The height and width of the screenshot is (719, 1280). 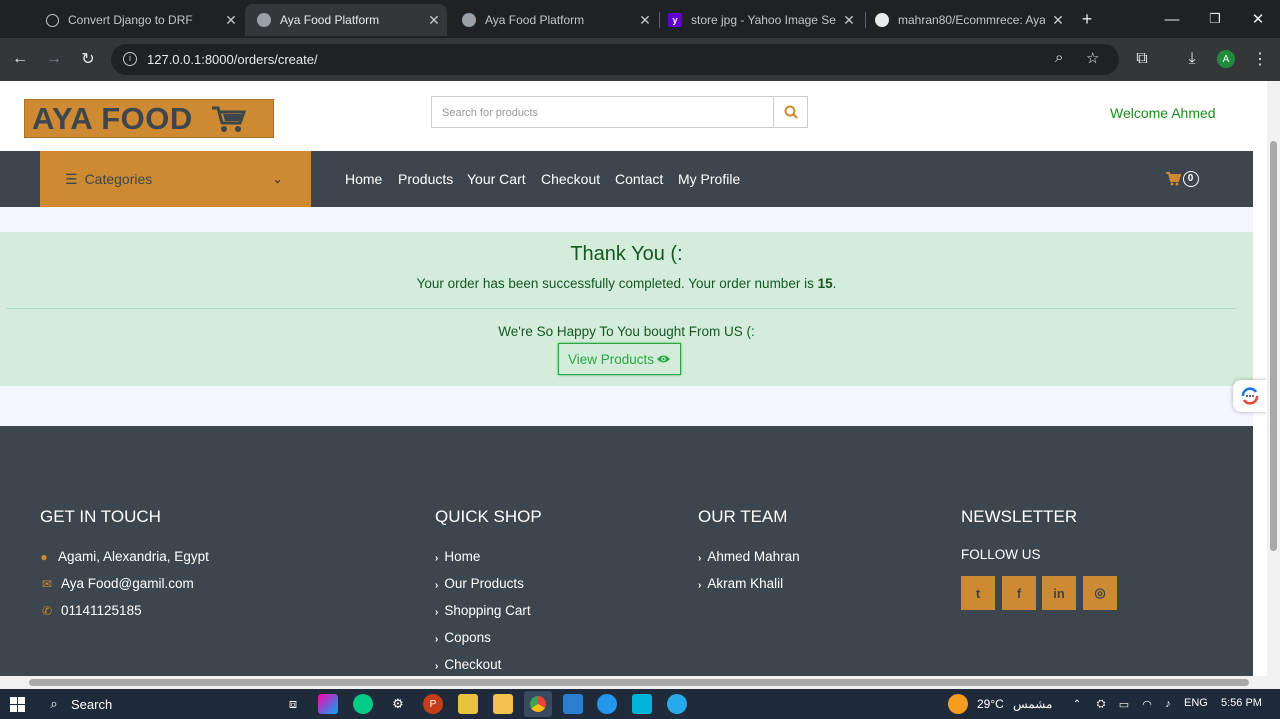 What do you see at coordinates (130, 59) in the screenshot?
I see `site-info-icon: i` at bounding box center [130, 59].